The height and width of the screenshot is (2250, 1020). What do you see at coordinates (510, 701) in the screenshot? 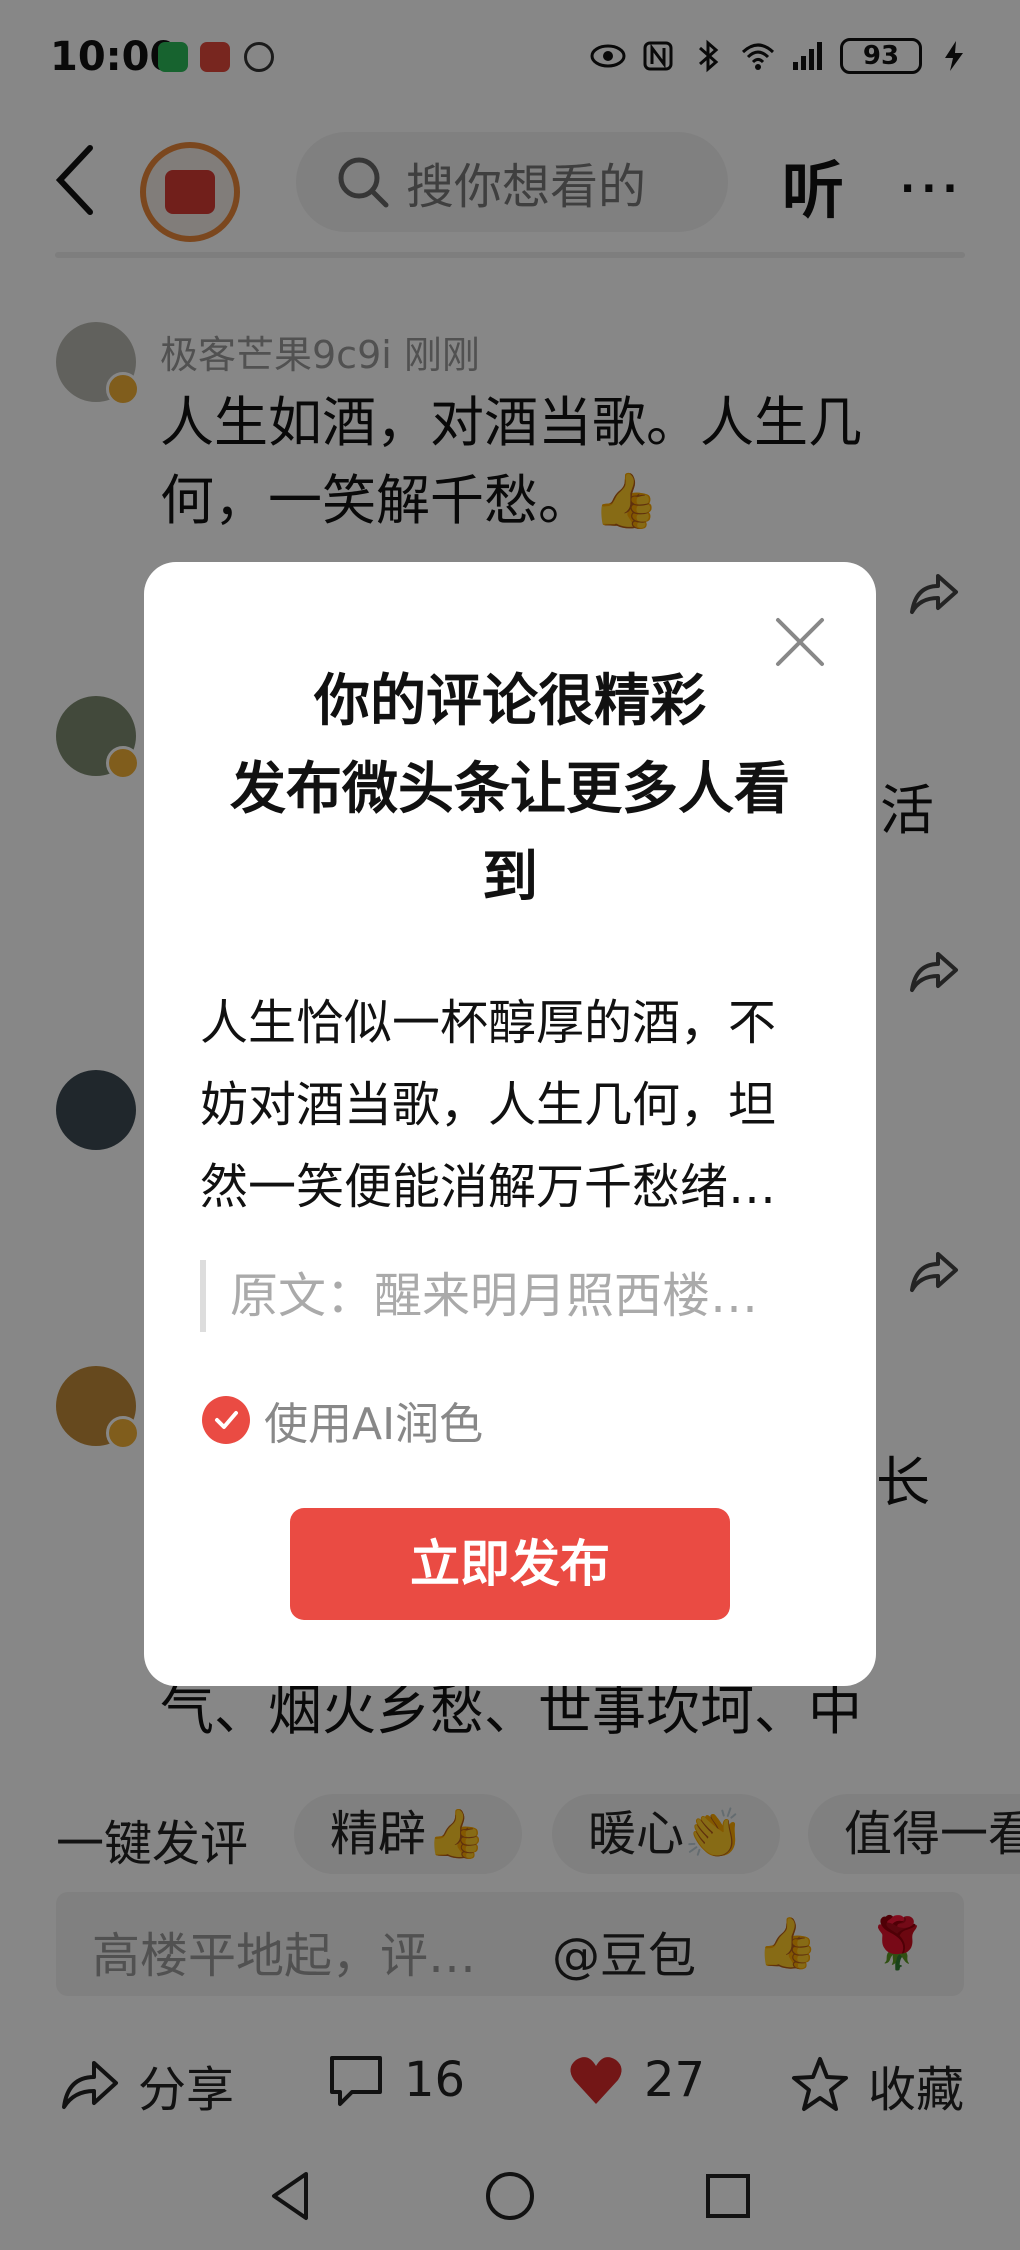
I see `dialog-title-line1: 你的评论很精彩` at bounding box center [510, 701].